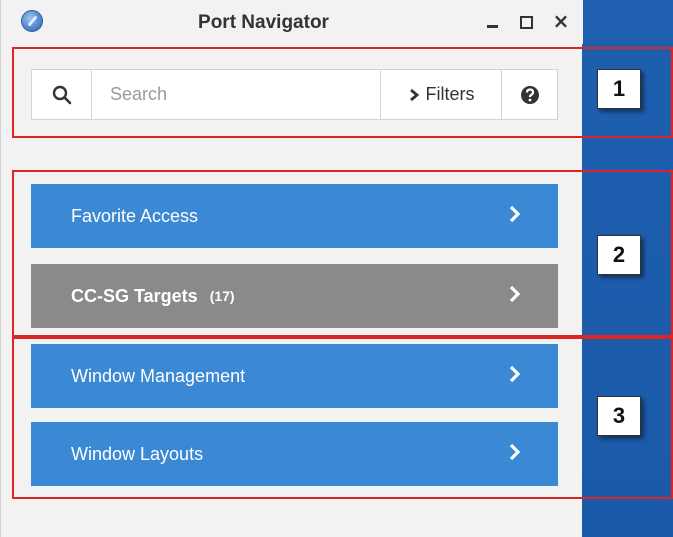 The width and height of the screenshot is (673, 537). I want to click on minimize-button, so click(493, 21).